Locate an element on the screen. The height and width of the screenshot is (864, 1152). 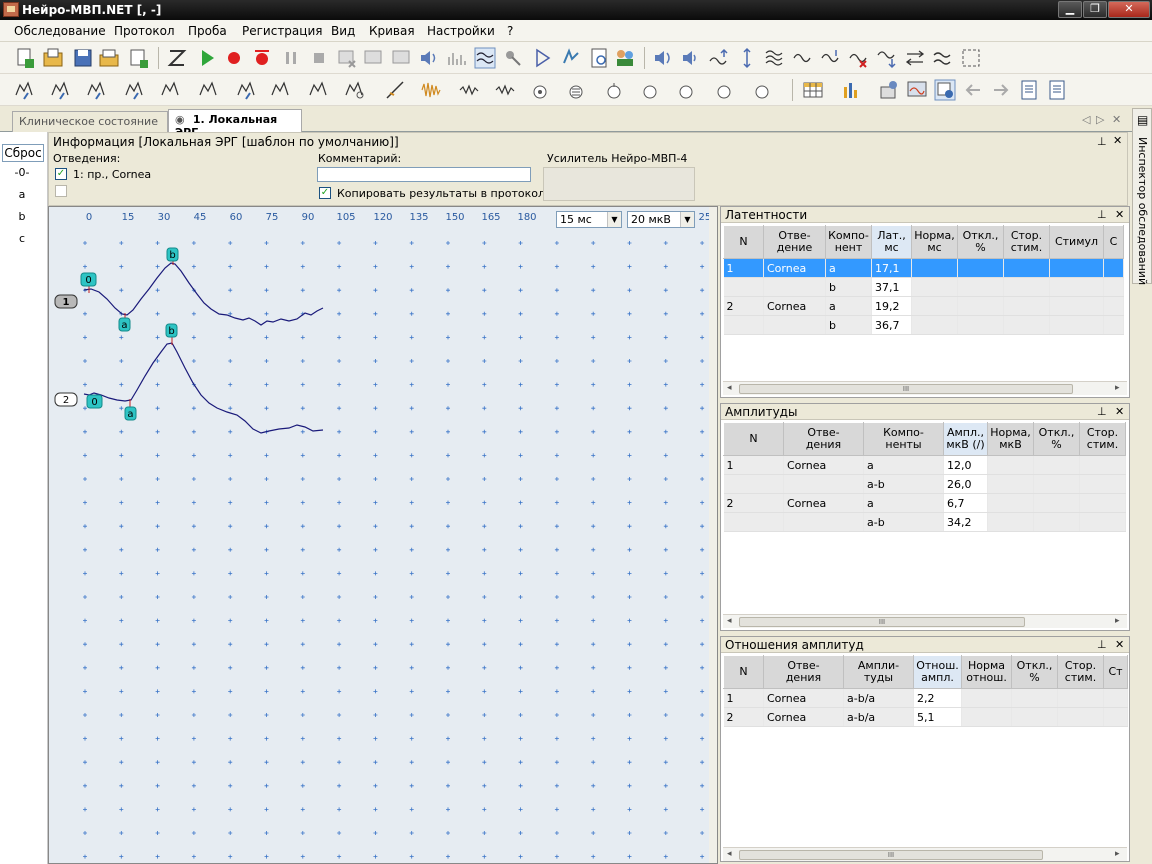
marker-b: b is located at coordinates (22, 216).